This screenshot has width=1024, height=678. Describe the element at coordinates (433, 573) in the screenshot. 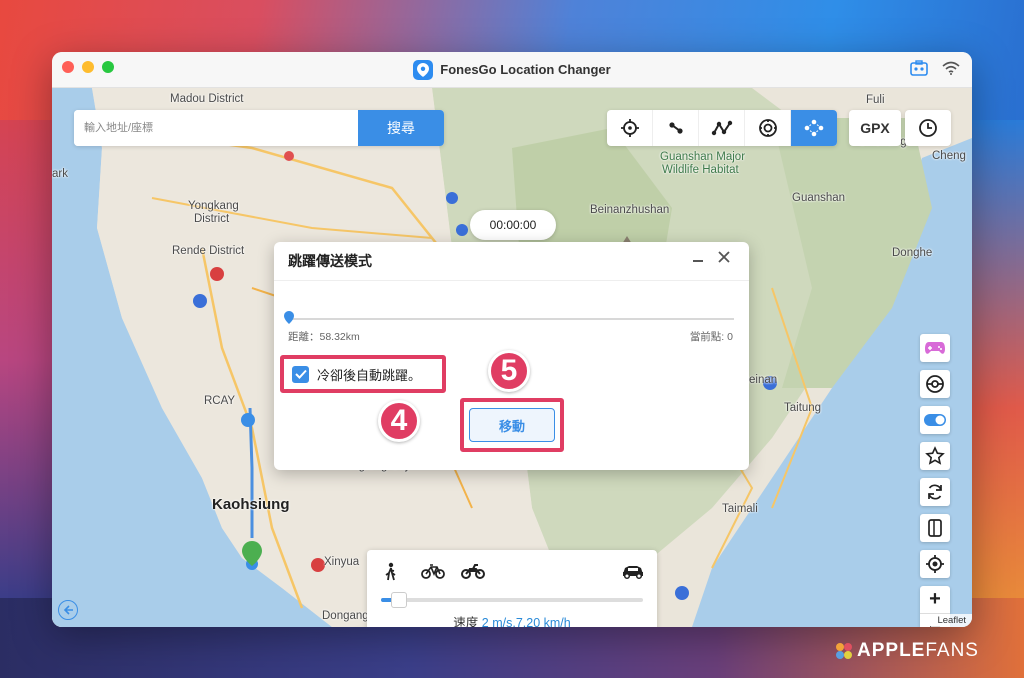

I see `bike-icon` at that location.